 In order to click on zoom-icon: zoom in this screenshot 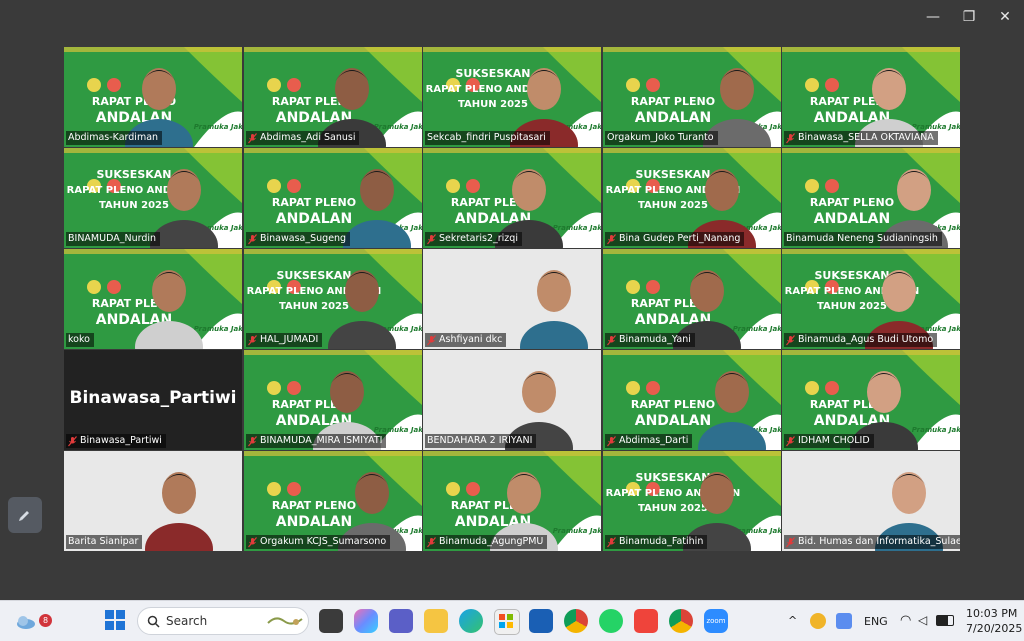, I will do `click(716, 621)`.